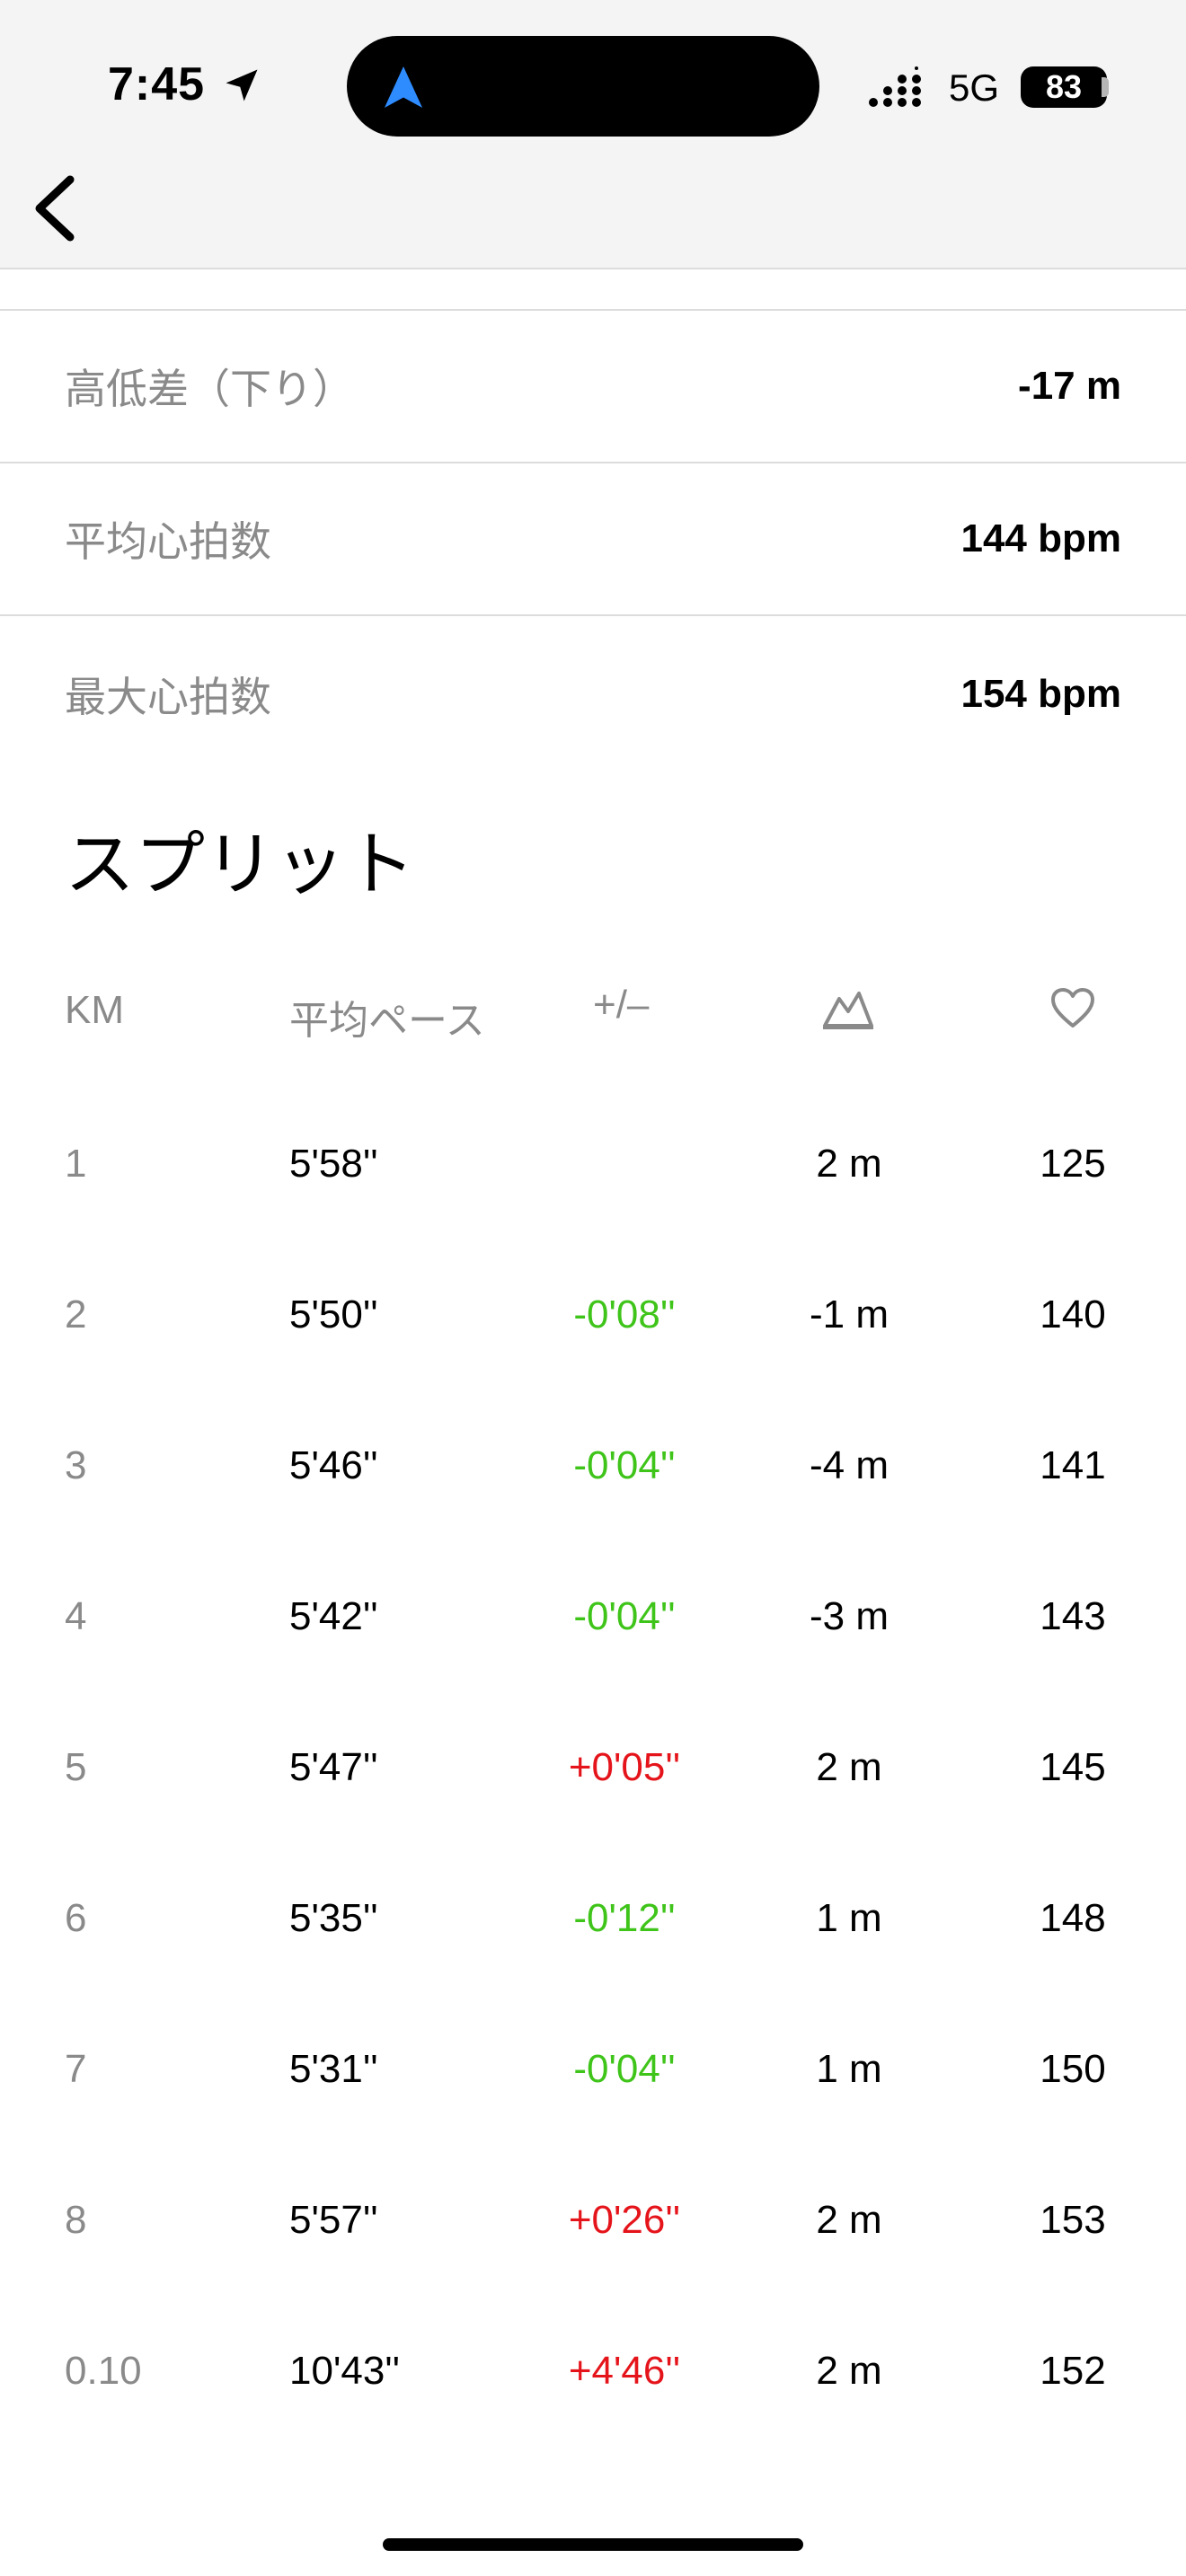  What do you see at coordinates (403, 87) in the screenshot?
I see `navigation-icon` at bounding box center [403, 87].